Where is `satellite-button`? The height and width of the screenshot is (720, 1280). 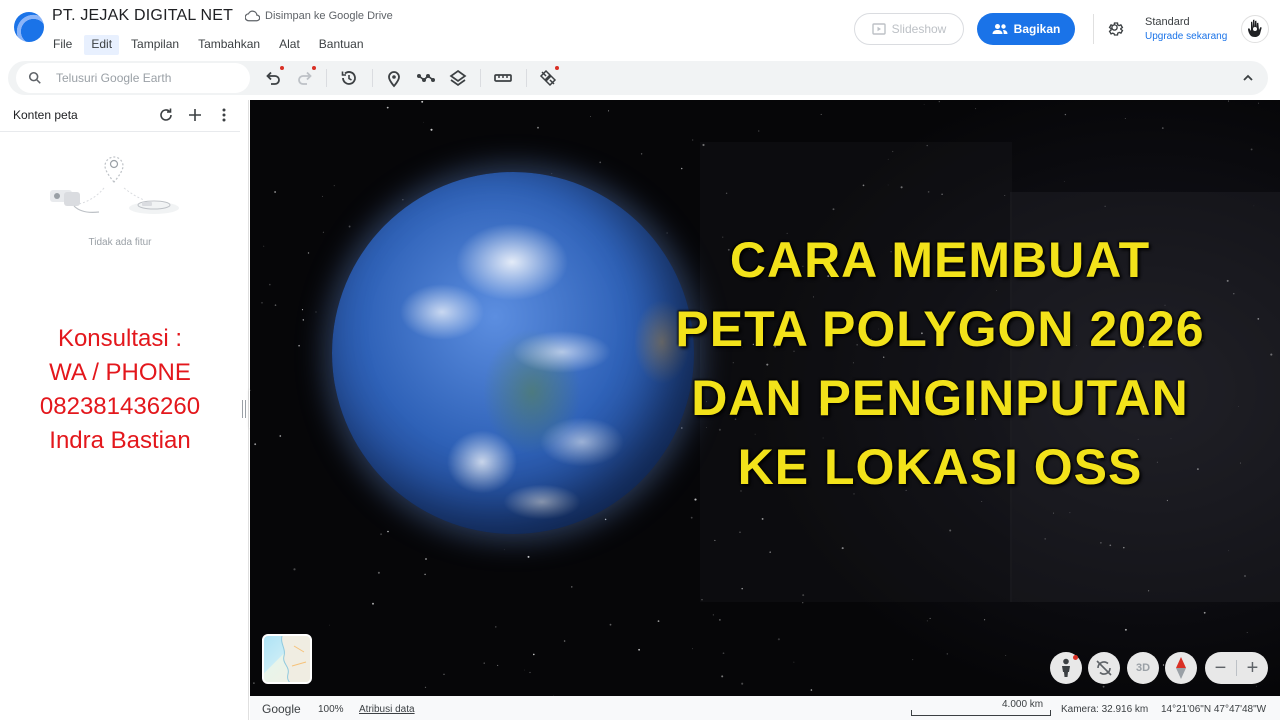 satellite-button is located at coordinates (548, 77).